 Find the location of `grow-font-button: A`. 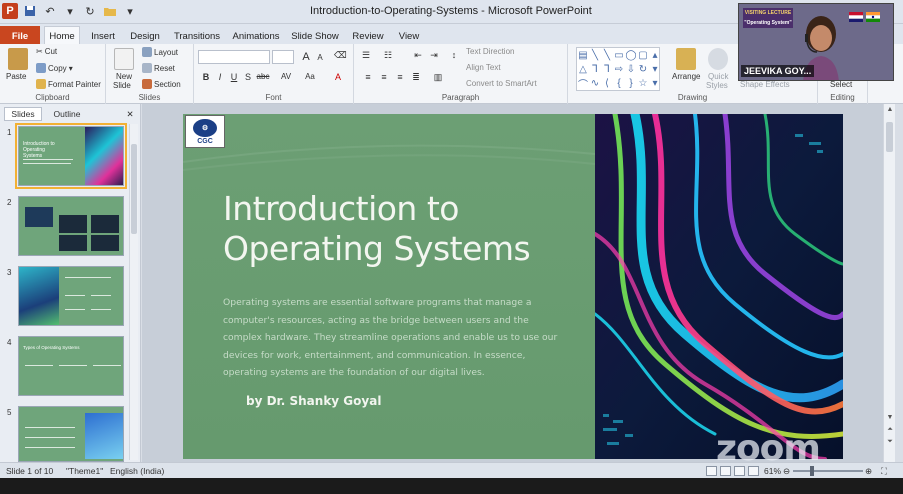

grow-font-button: A is located at coordinates (306, 57).